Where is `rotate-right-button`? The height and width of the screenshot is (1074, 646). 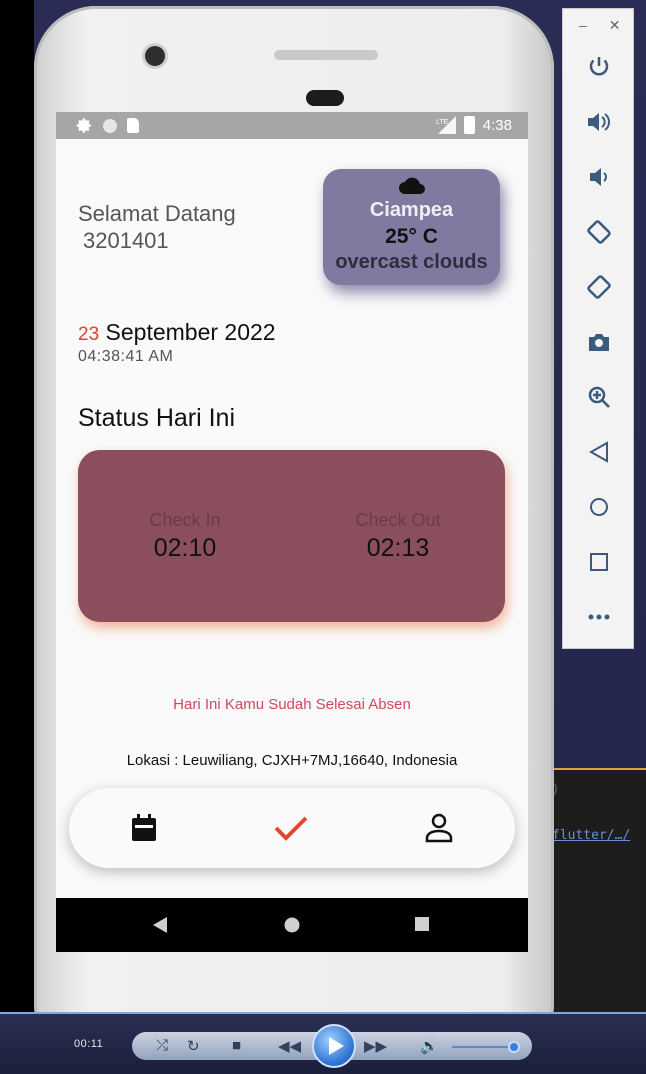
rotate-right-button is located at coordinates (599, 287).